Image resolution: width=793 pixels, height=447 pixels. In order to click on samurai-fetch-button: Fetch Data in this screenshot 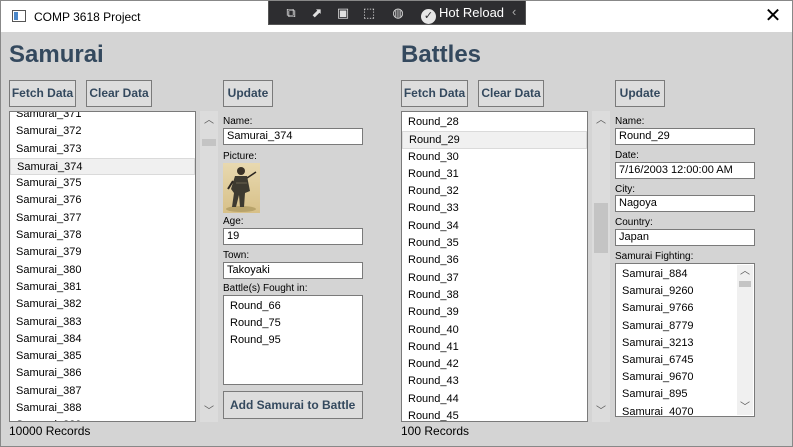, I will do `click(42, 93)`.